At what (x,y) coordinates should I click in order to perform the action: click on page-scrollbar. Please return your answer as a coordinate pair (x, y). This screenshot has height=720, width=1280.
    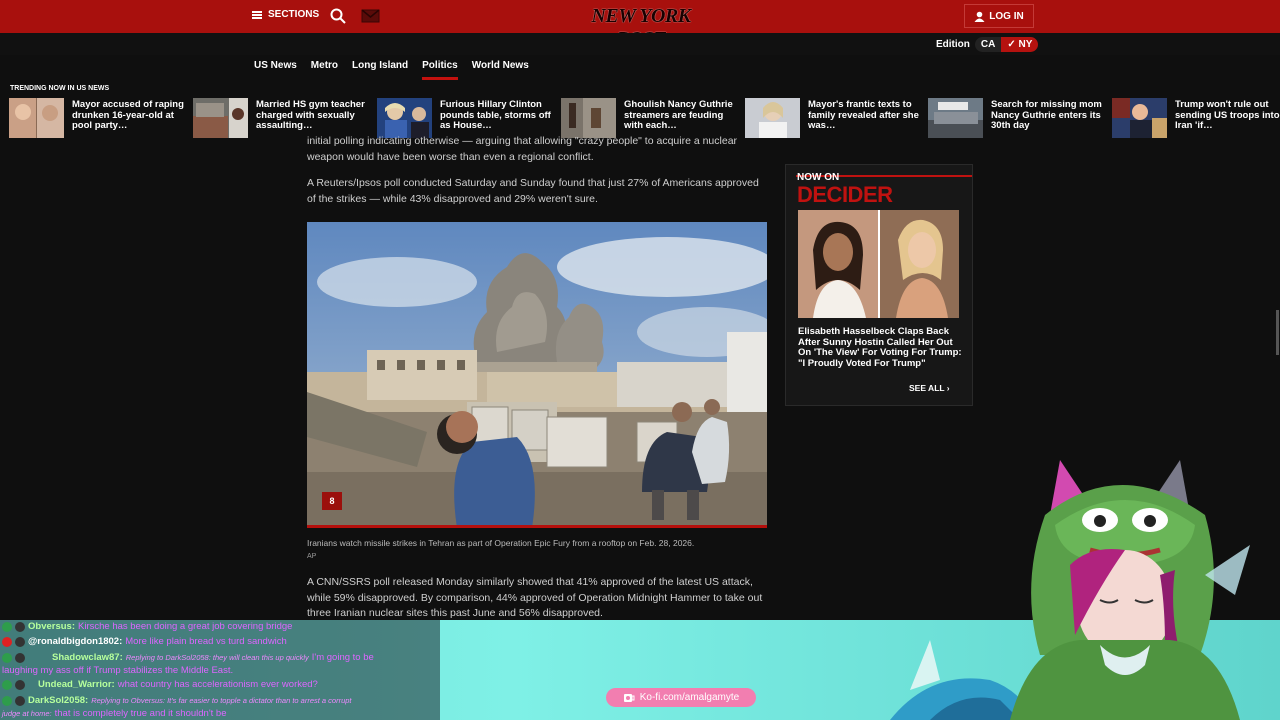
    Looking at the image, I should click on (1277, 332).